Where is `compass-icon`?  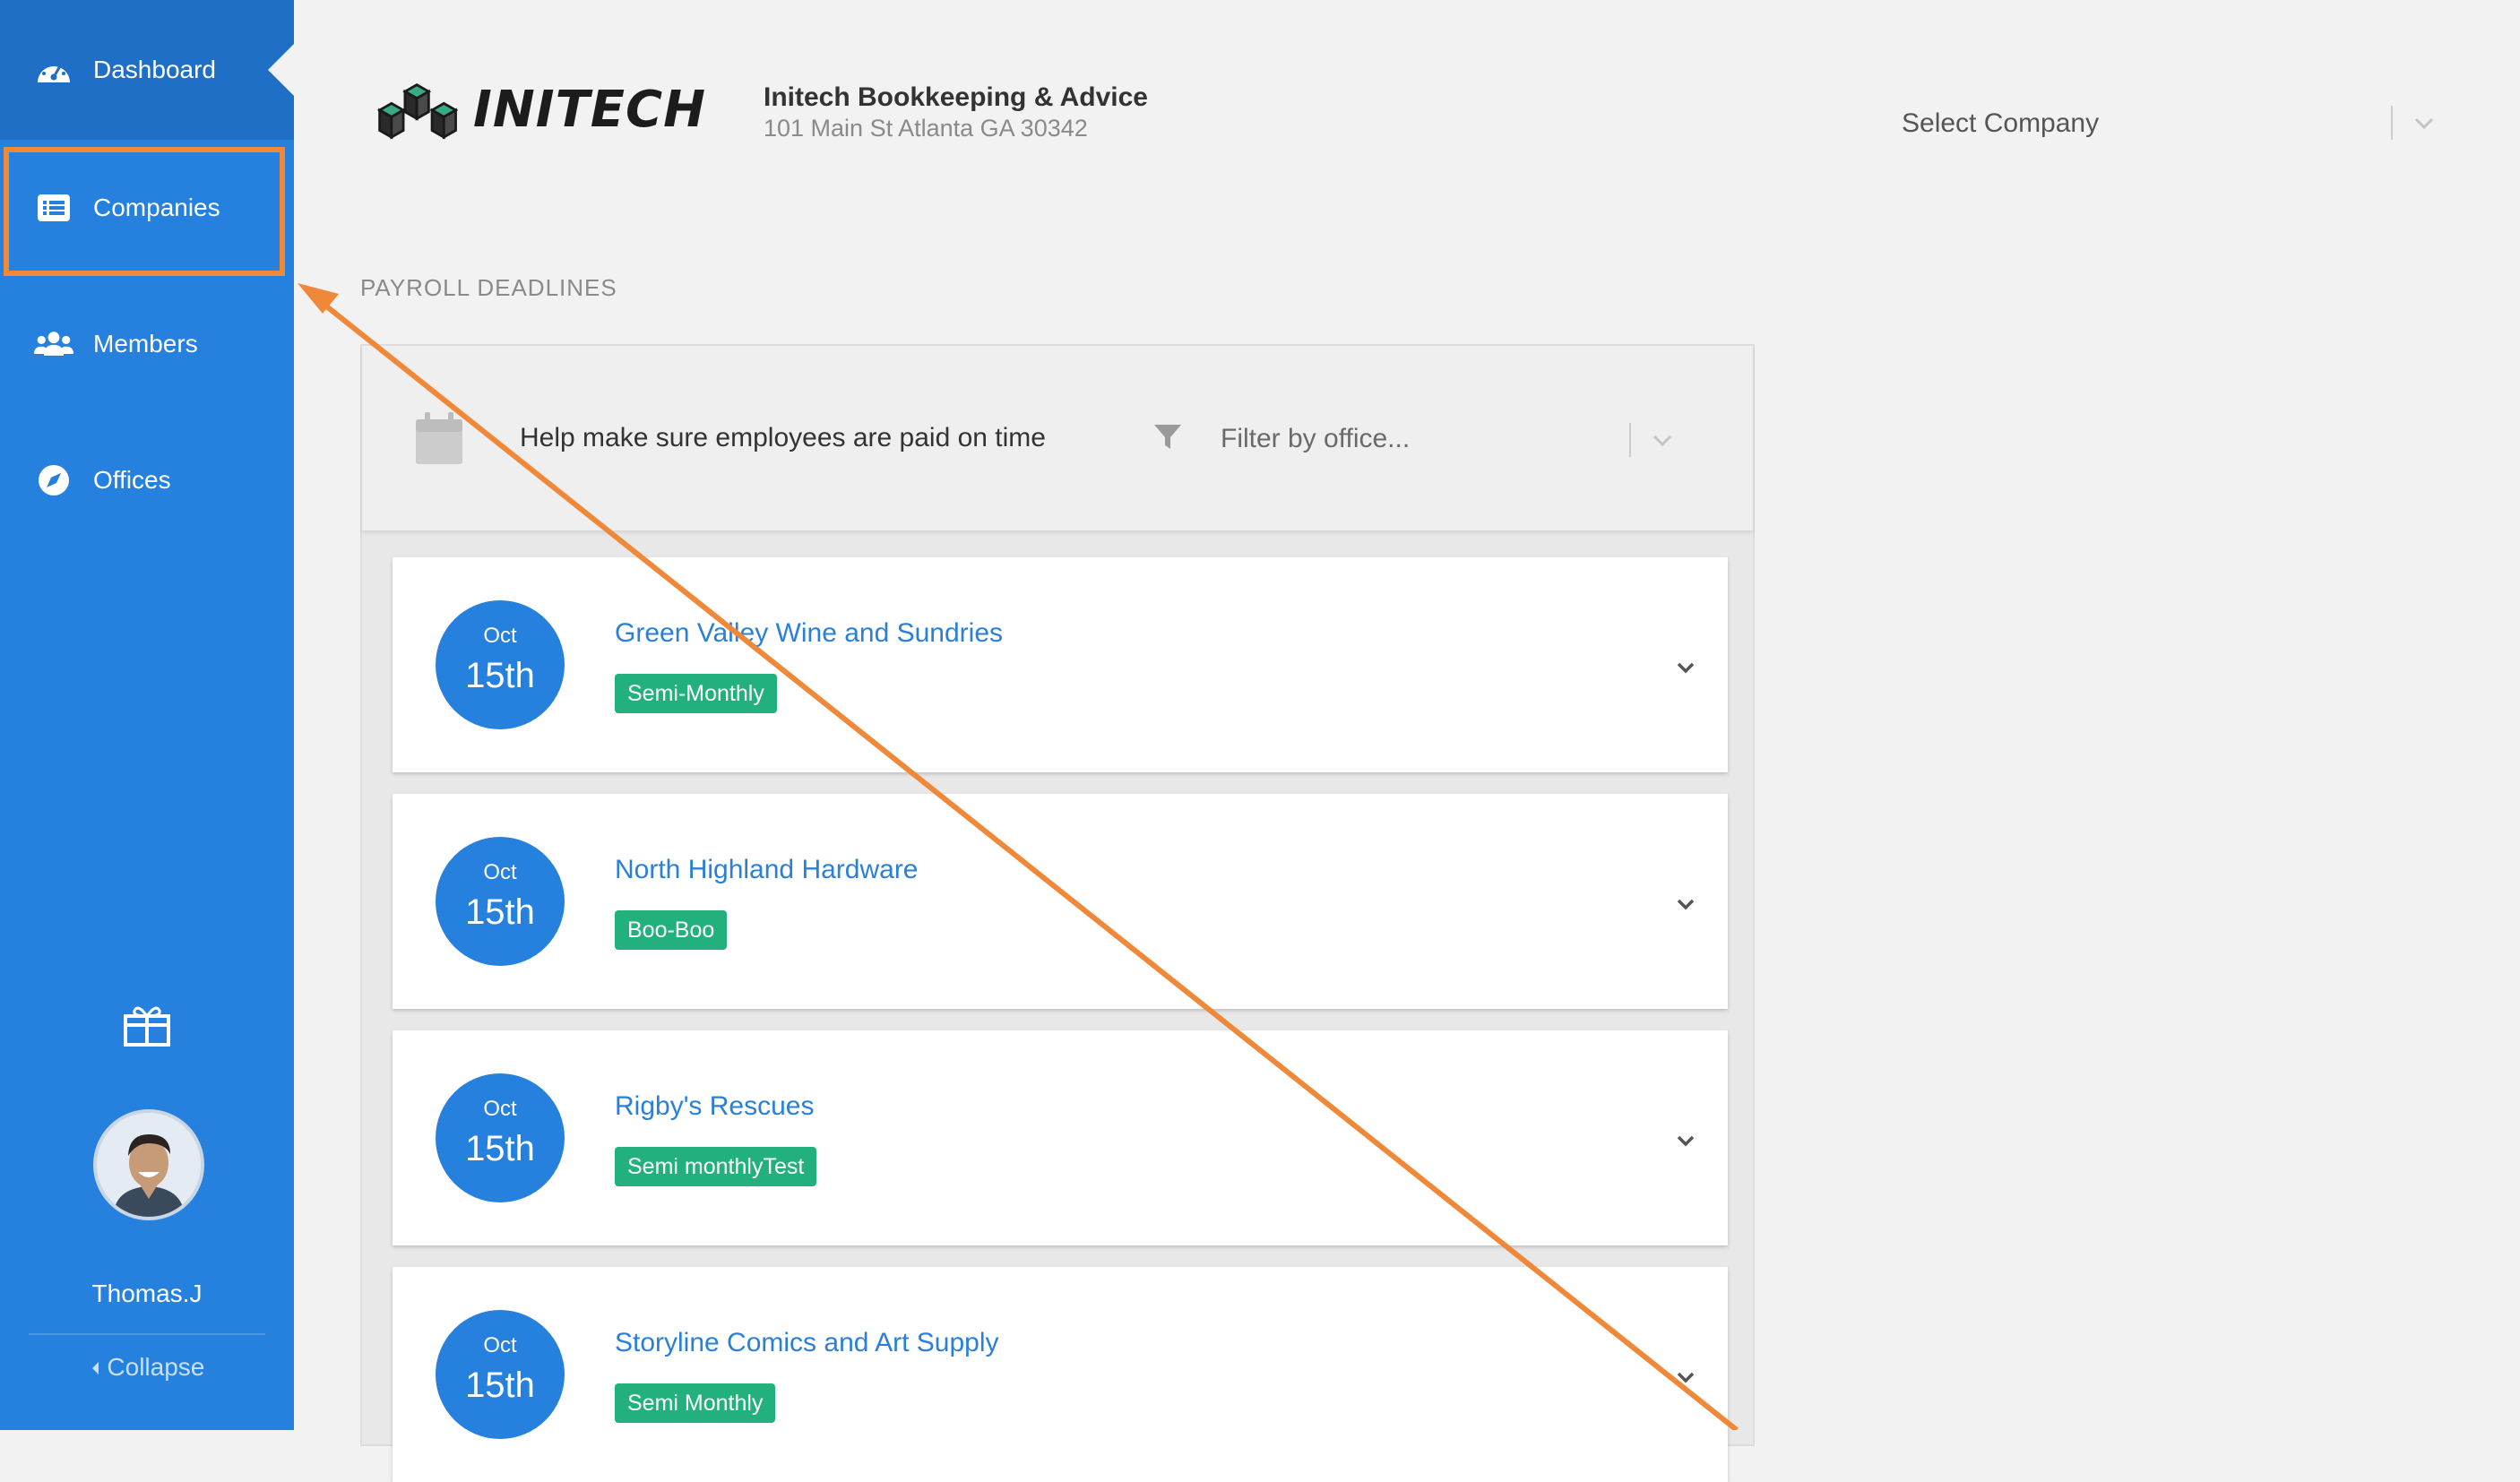
compass-icon is located at coordinates (53, 480).